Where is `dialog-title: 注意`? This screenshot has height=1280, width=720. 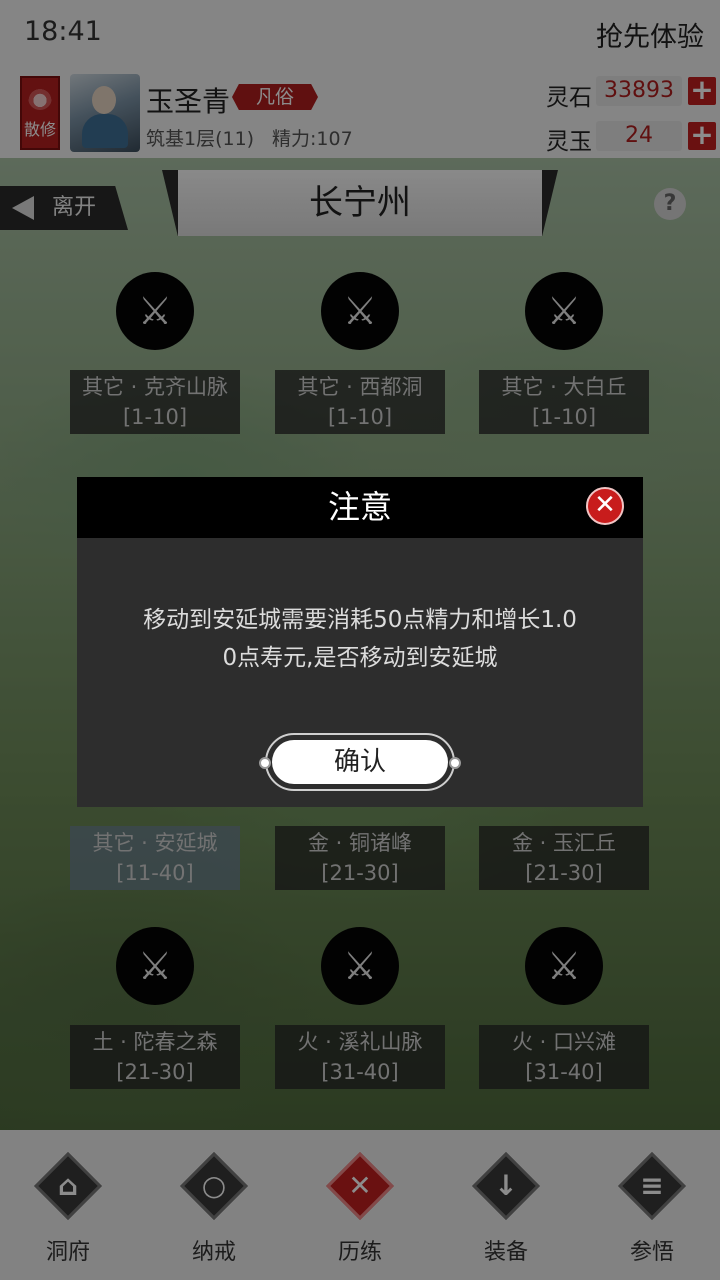 dialog-title: 注意 is located at coordinates (359, 507).